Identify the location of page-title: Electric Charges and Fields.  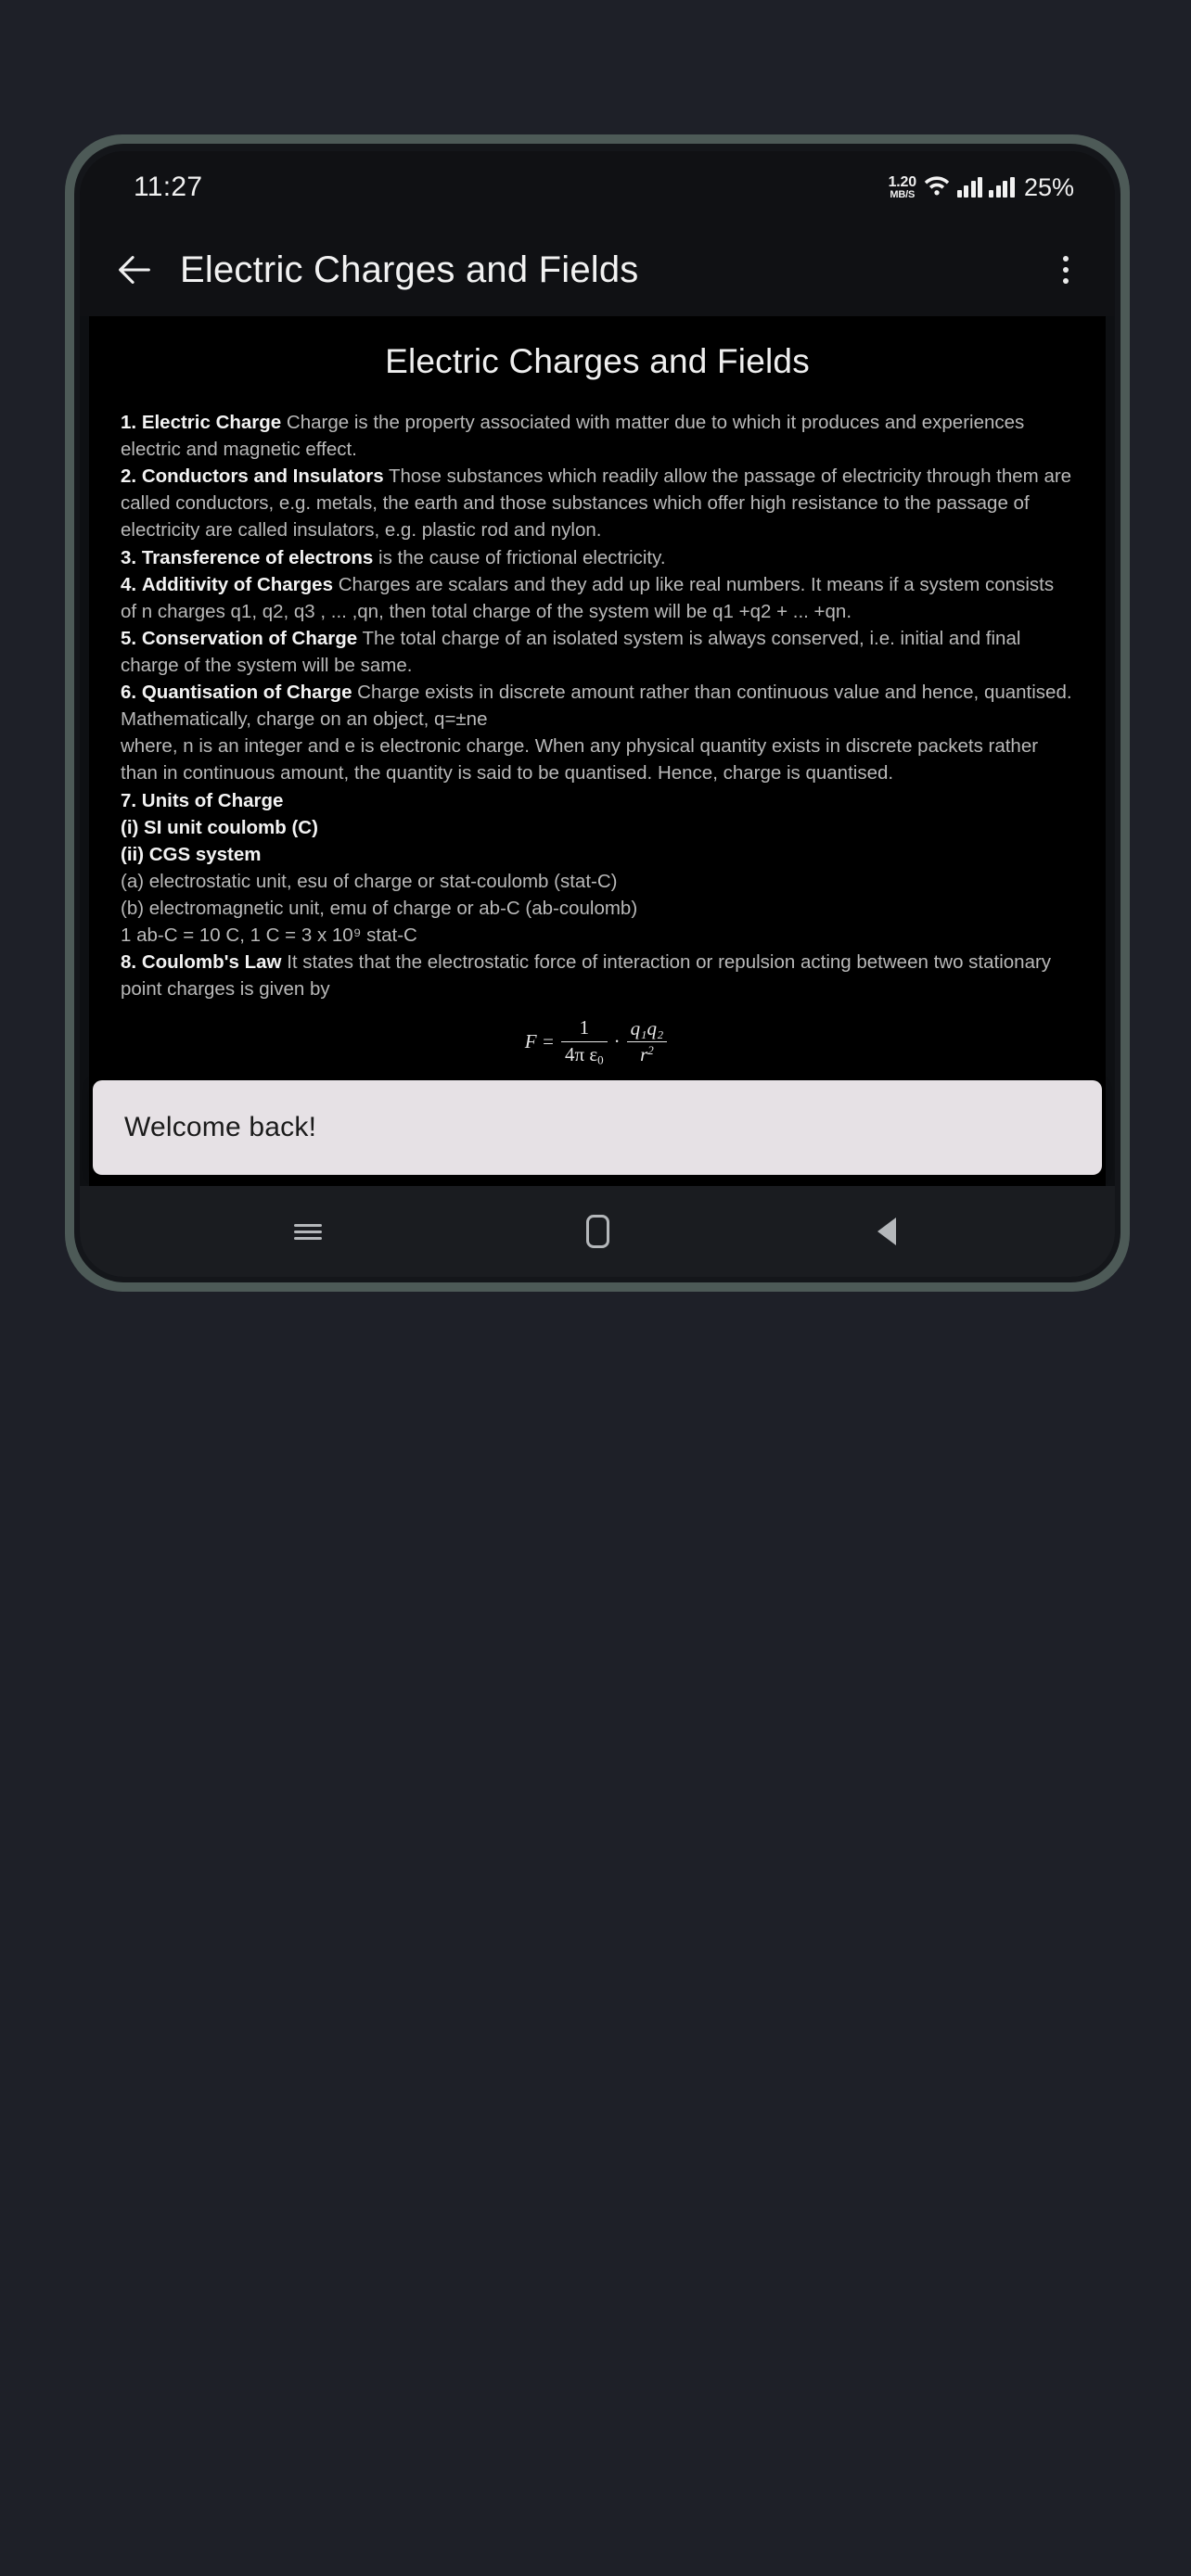
(409, 269).